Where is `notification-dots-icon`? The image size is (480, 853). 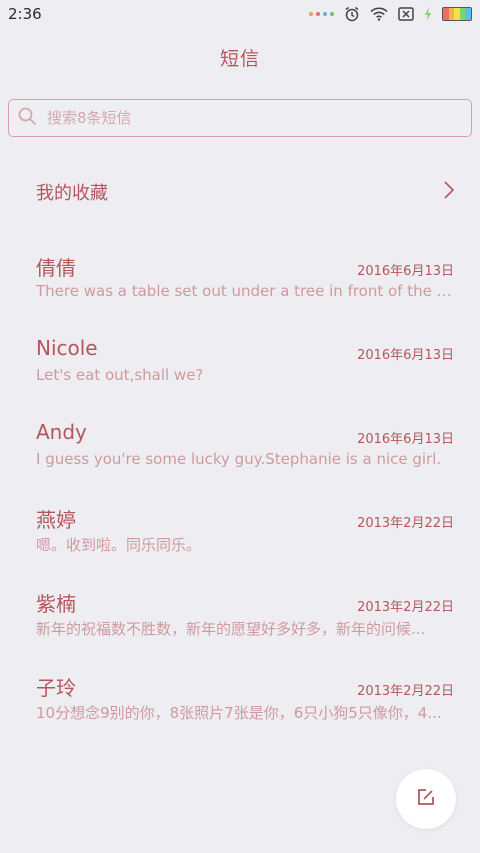 notification-dots-icon is located at coordinates (321, 14).